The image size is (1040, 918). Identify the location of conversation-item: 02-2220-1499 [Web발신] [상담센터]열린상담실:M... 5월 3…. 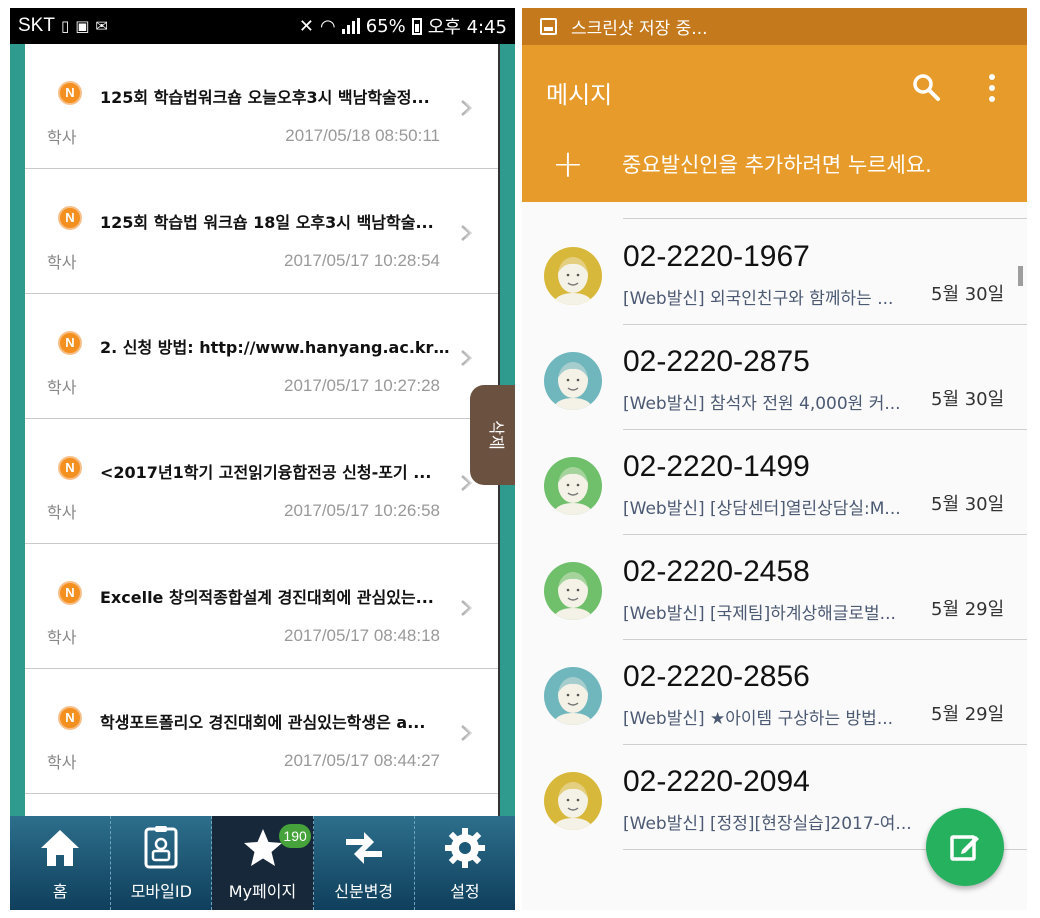
(774, 482).